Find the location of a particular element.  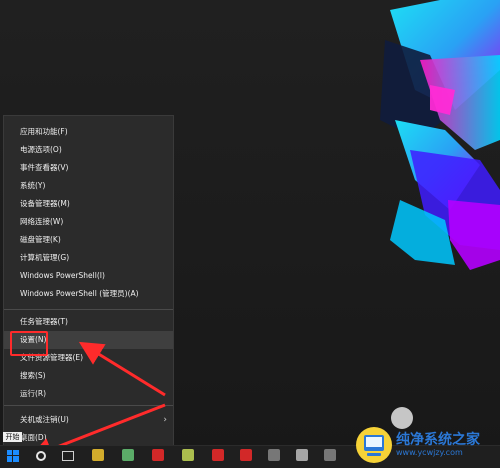

site-watermark: 纯净系统之家 www.ycwjzy.com is located at coordinates (427, 445).